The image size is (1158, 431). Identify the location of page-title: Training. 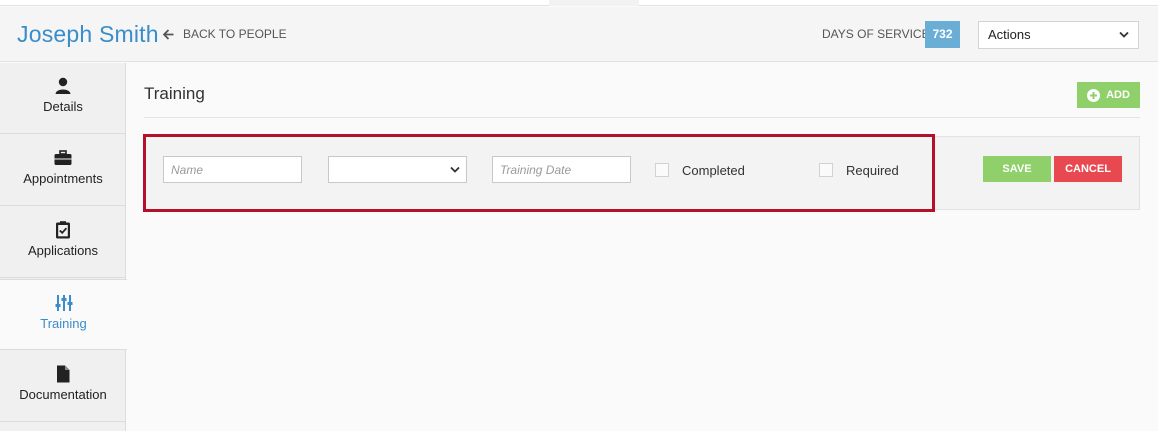
(174, 93).